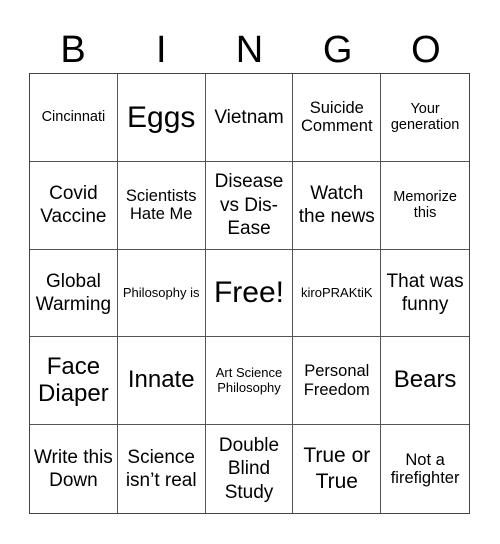 The width and height of the screenshot is (500, 544). Describe the element at coordinates (337, 293) in the screenshot. I see `bingo-cell: kiroPRAKtiK` at that location.